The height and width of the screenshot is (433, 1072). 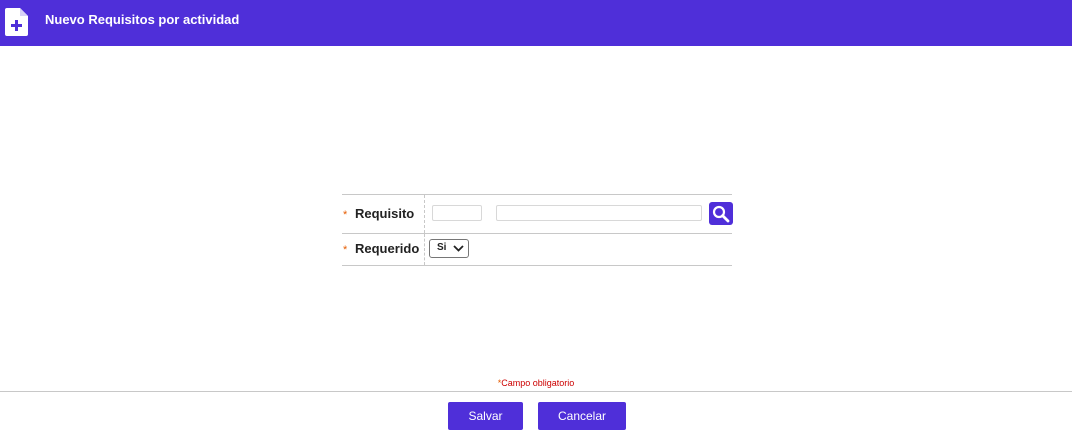 I want to click on save-button: Salvar, so click(x=485, y=416).